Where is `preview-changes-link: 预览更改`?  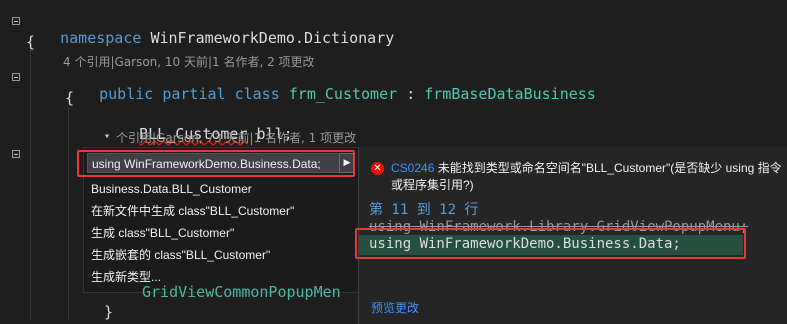
preview-changes-link: 预览更改 is located at coordinates (395, 307).